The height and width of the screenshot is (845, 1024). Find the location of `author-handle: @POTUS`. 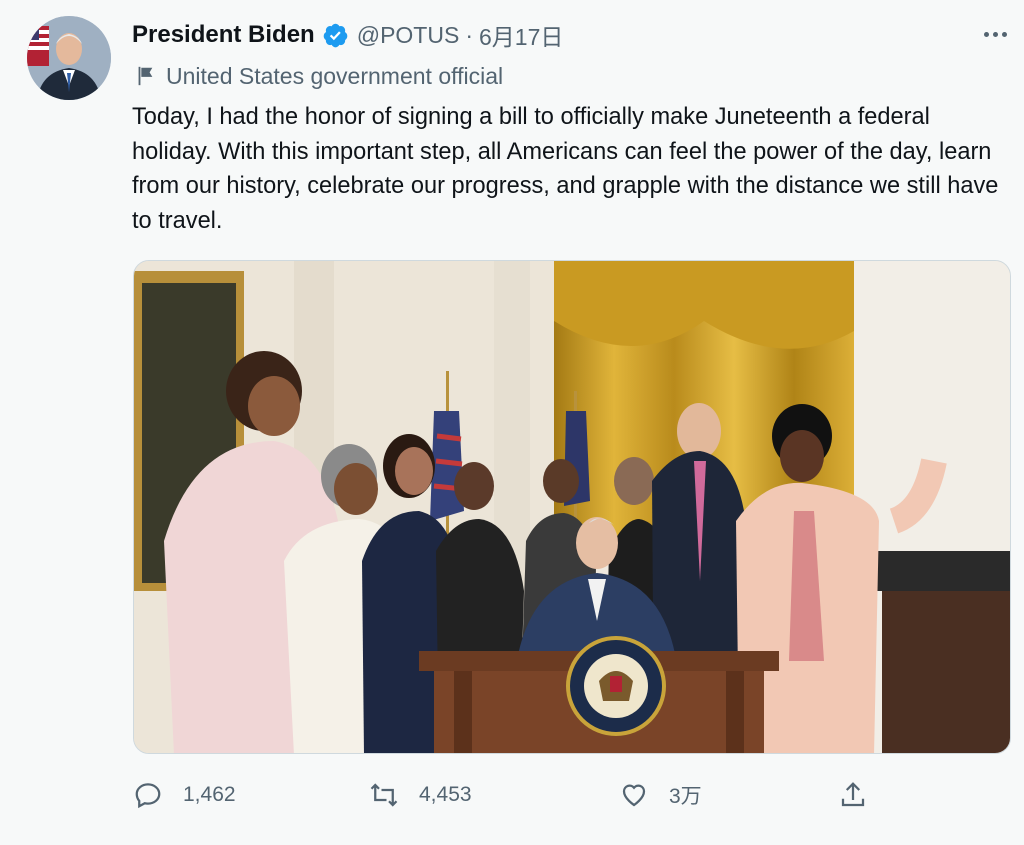

author-handle: @POTUS is located at coordinates (408, 35).